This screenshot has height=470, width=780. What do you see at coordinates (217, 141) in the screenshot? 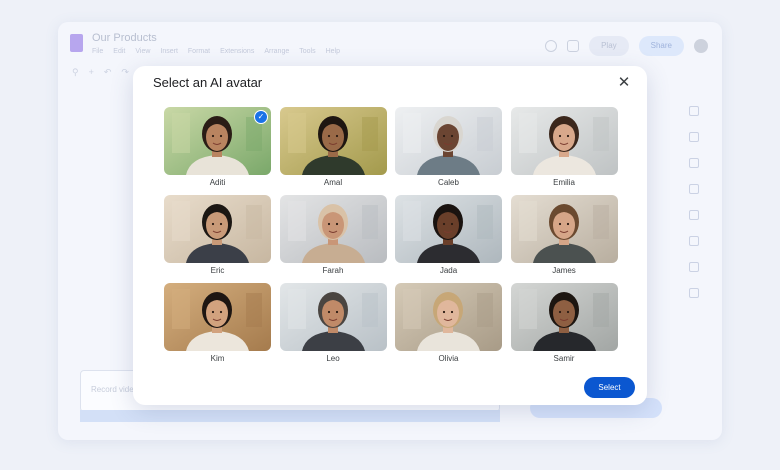
I see `avatar-photo: ✓` at bounding box center [217, 141].